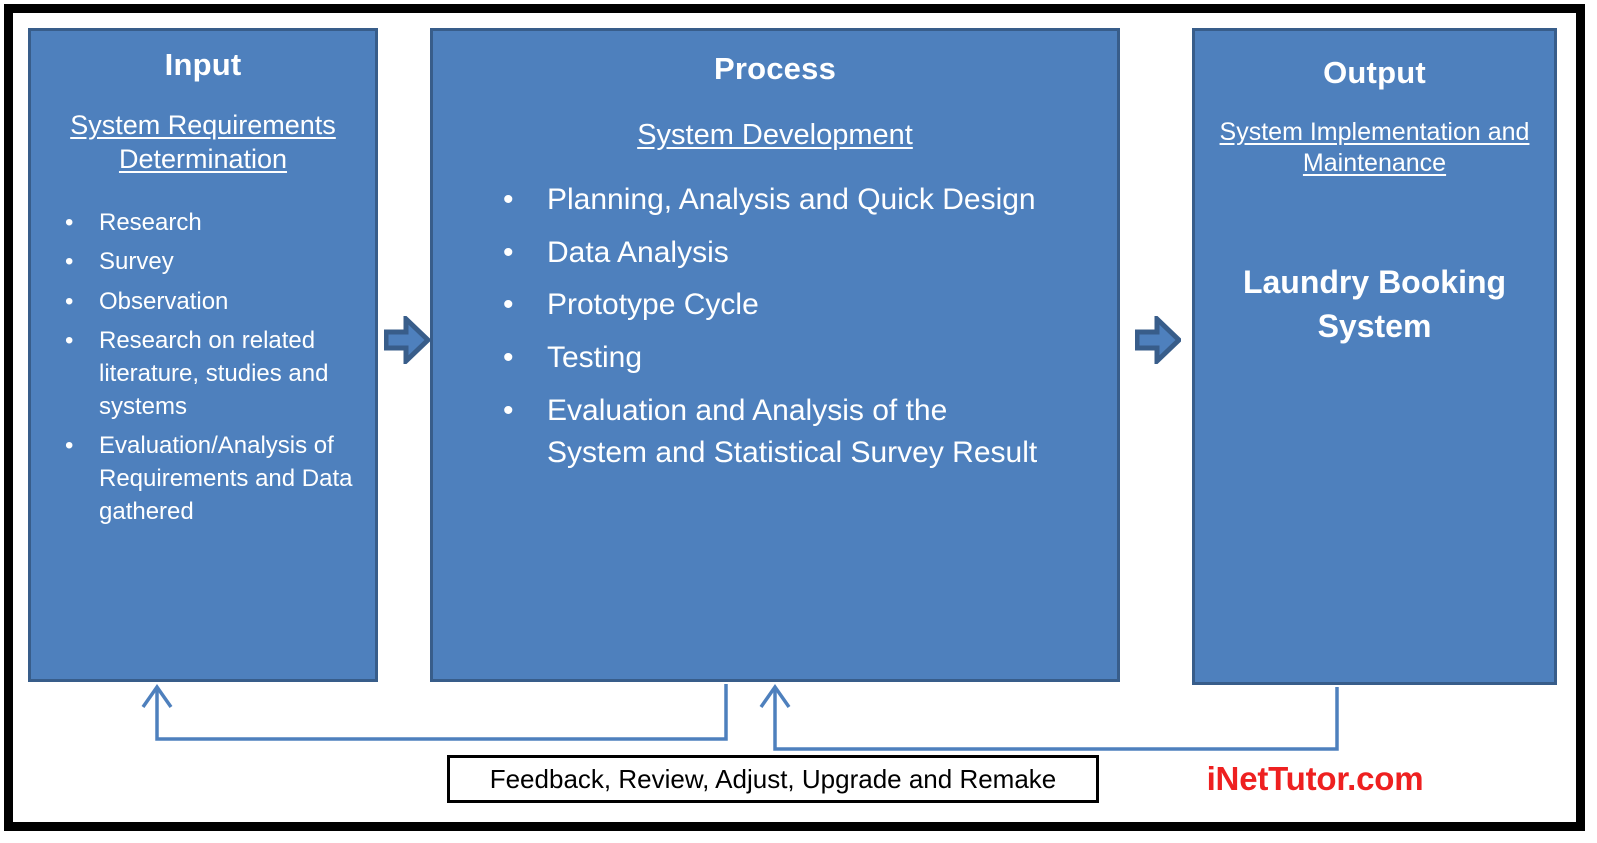  Describe the element at coordinates (215, 302) in the screenshot. I see `list-item: Observation` at that location.